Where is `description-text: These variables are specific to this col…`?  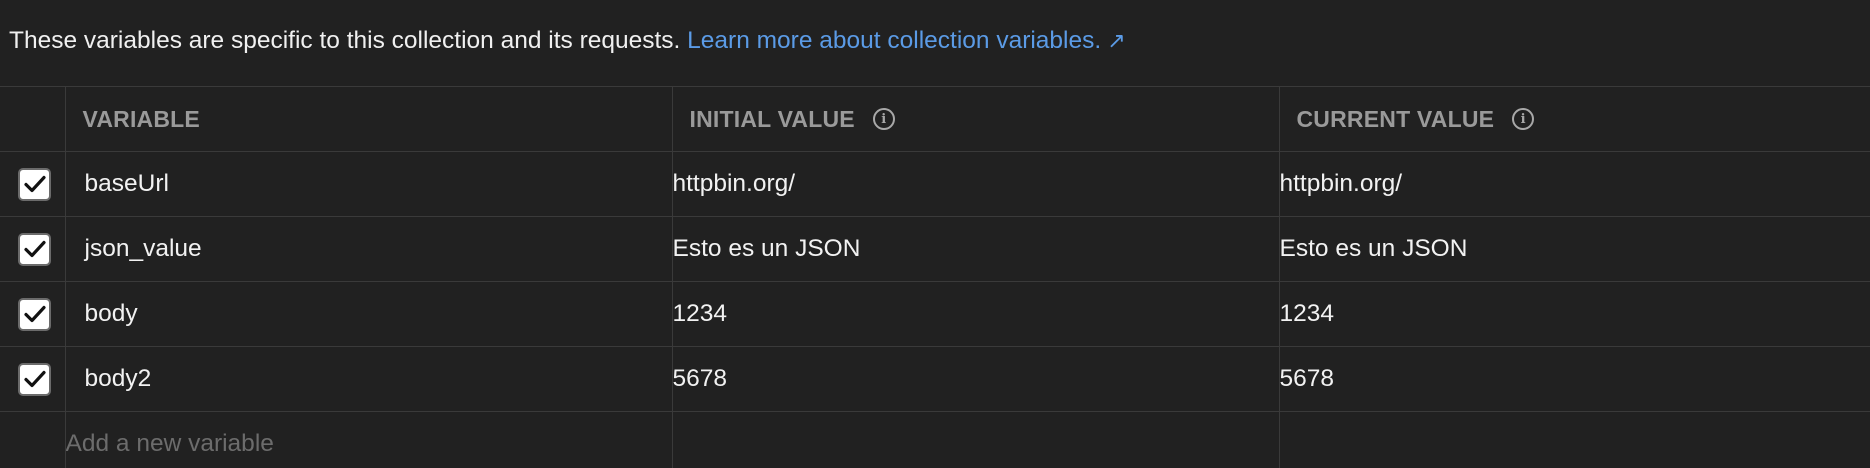
description-text: These variables are specific to this col… is located at coordinates (345, 40).